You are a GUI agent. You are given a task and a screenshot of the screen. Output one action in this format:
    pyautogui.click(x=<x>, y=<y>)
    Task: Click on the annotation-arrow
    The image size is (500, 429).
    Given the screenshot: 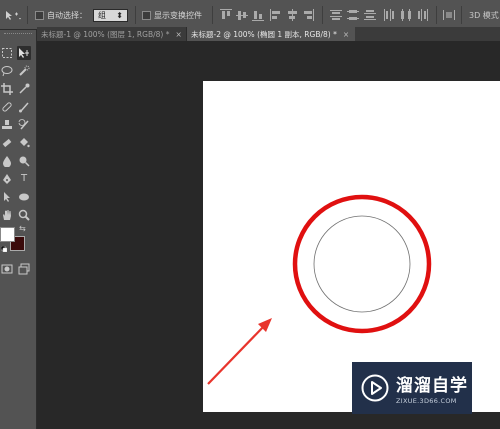 What is the action you would take?
    pyautogui.click(x=239, y=351)
    